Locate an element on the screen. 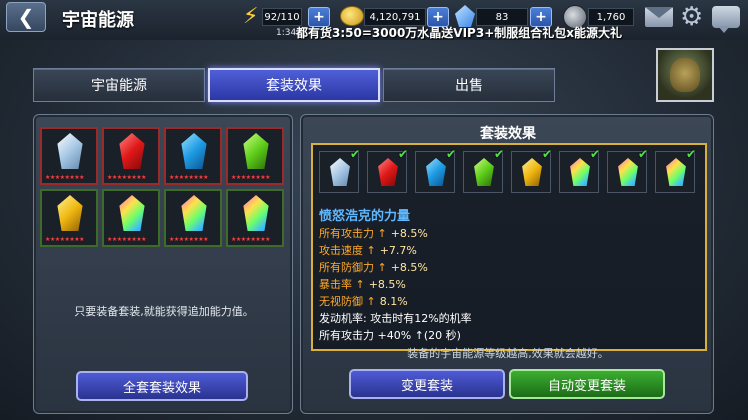 The image size is (748, 420). set-hint-text: 只要装备套装,就能获得追加能力值。 is located at coordinates (164, 311).